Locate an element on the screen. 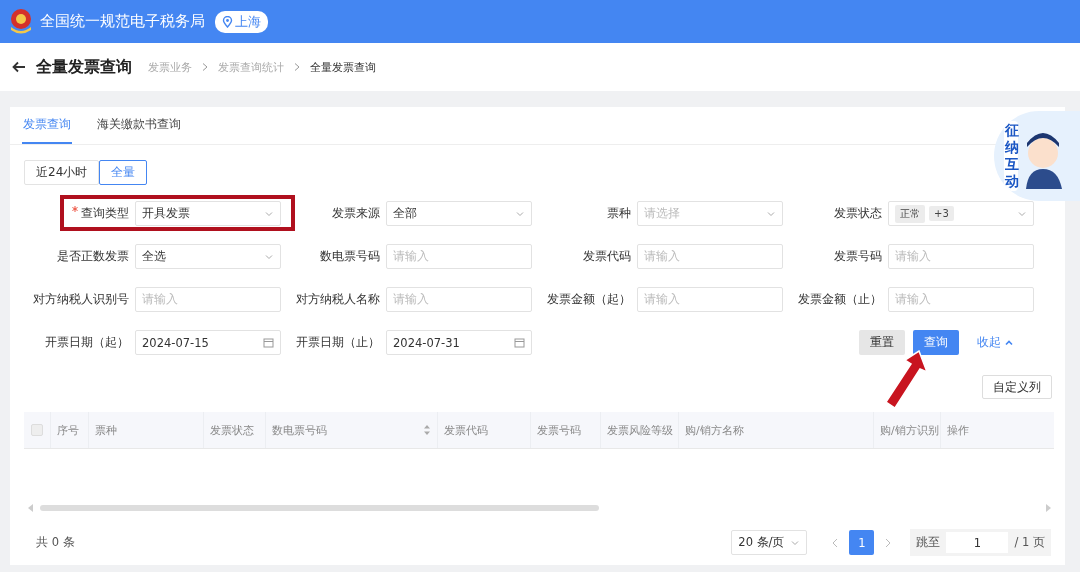  total-count: 共 0 条 is located at coordinates (56, 542).